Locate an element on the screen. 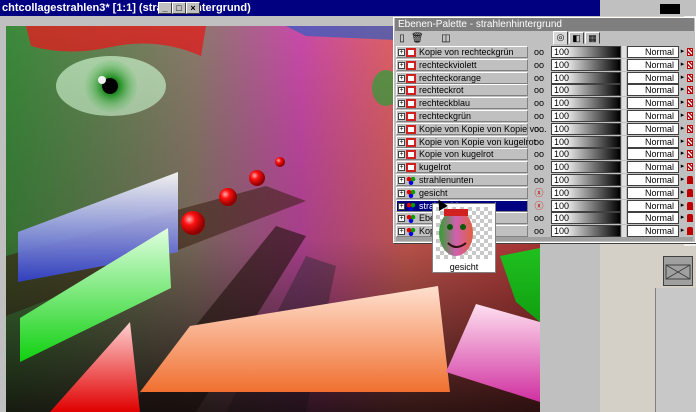 The height and width of the screenshot is (412, 696). layer-name-cell: + rechteckgrün is located at coordinates (462, 116).